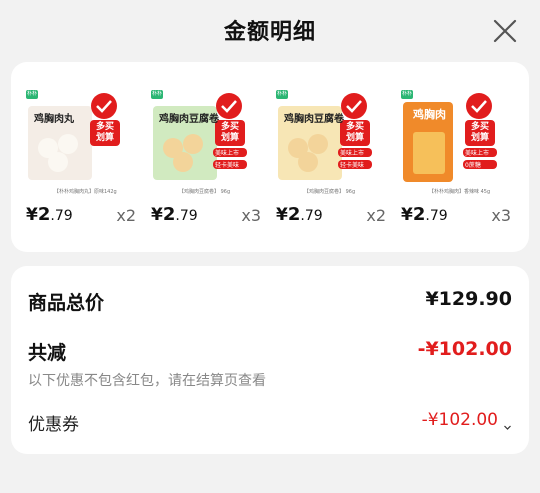 The width and height of the screenshot is (540, 493). What do you see at coordinates (460, 192) in the screenshot?
I see `product-caption: 【朴朴鸡胸肉】香辣味 45g` at bounding box center [460, 192].